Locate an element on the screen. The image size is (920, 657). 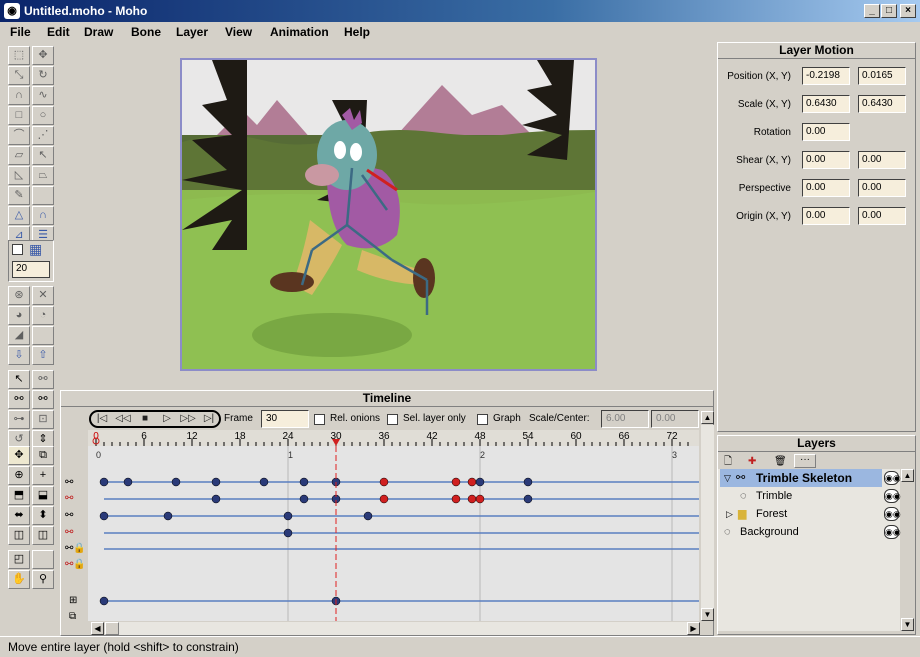
position-y-field: 0.0165 is located at coordinates (882, 76).